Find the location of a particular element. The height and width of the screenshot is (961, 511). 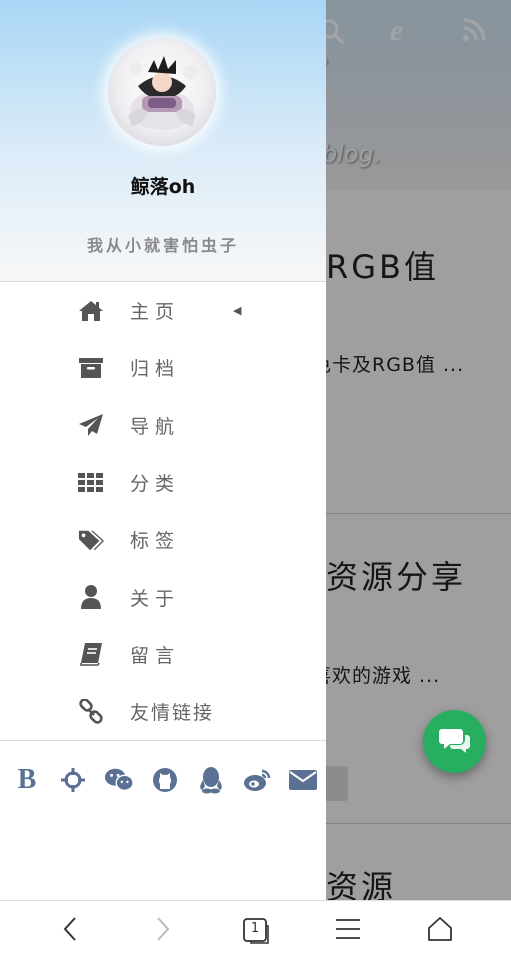

home-button is located at coordinates (440, 931).